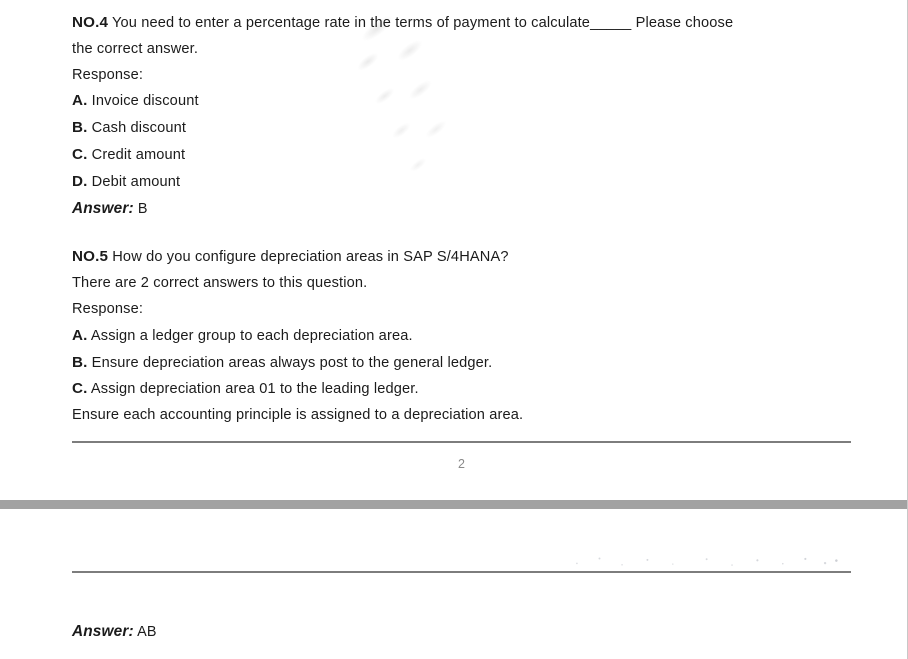  What do you see at coordinates (145, 632) in the screenshot?
I see `answer-value: AB` at bounding box center [145, 632].